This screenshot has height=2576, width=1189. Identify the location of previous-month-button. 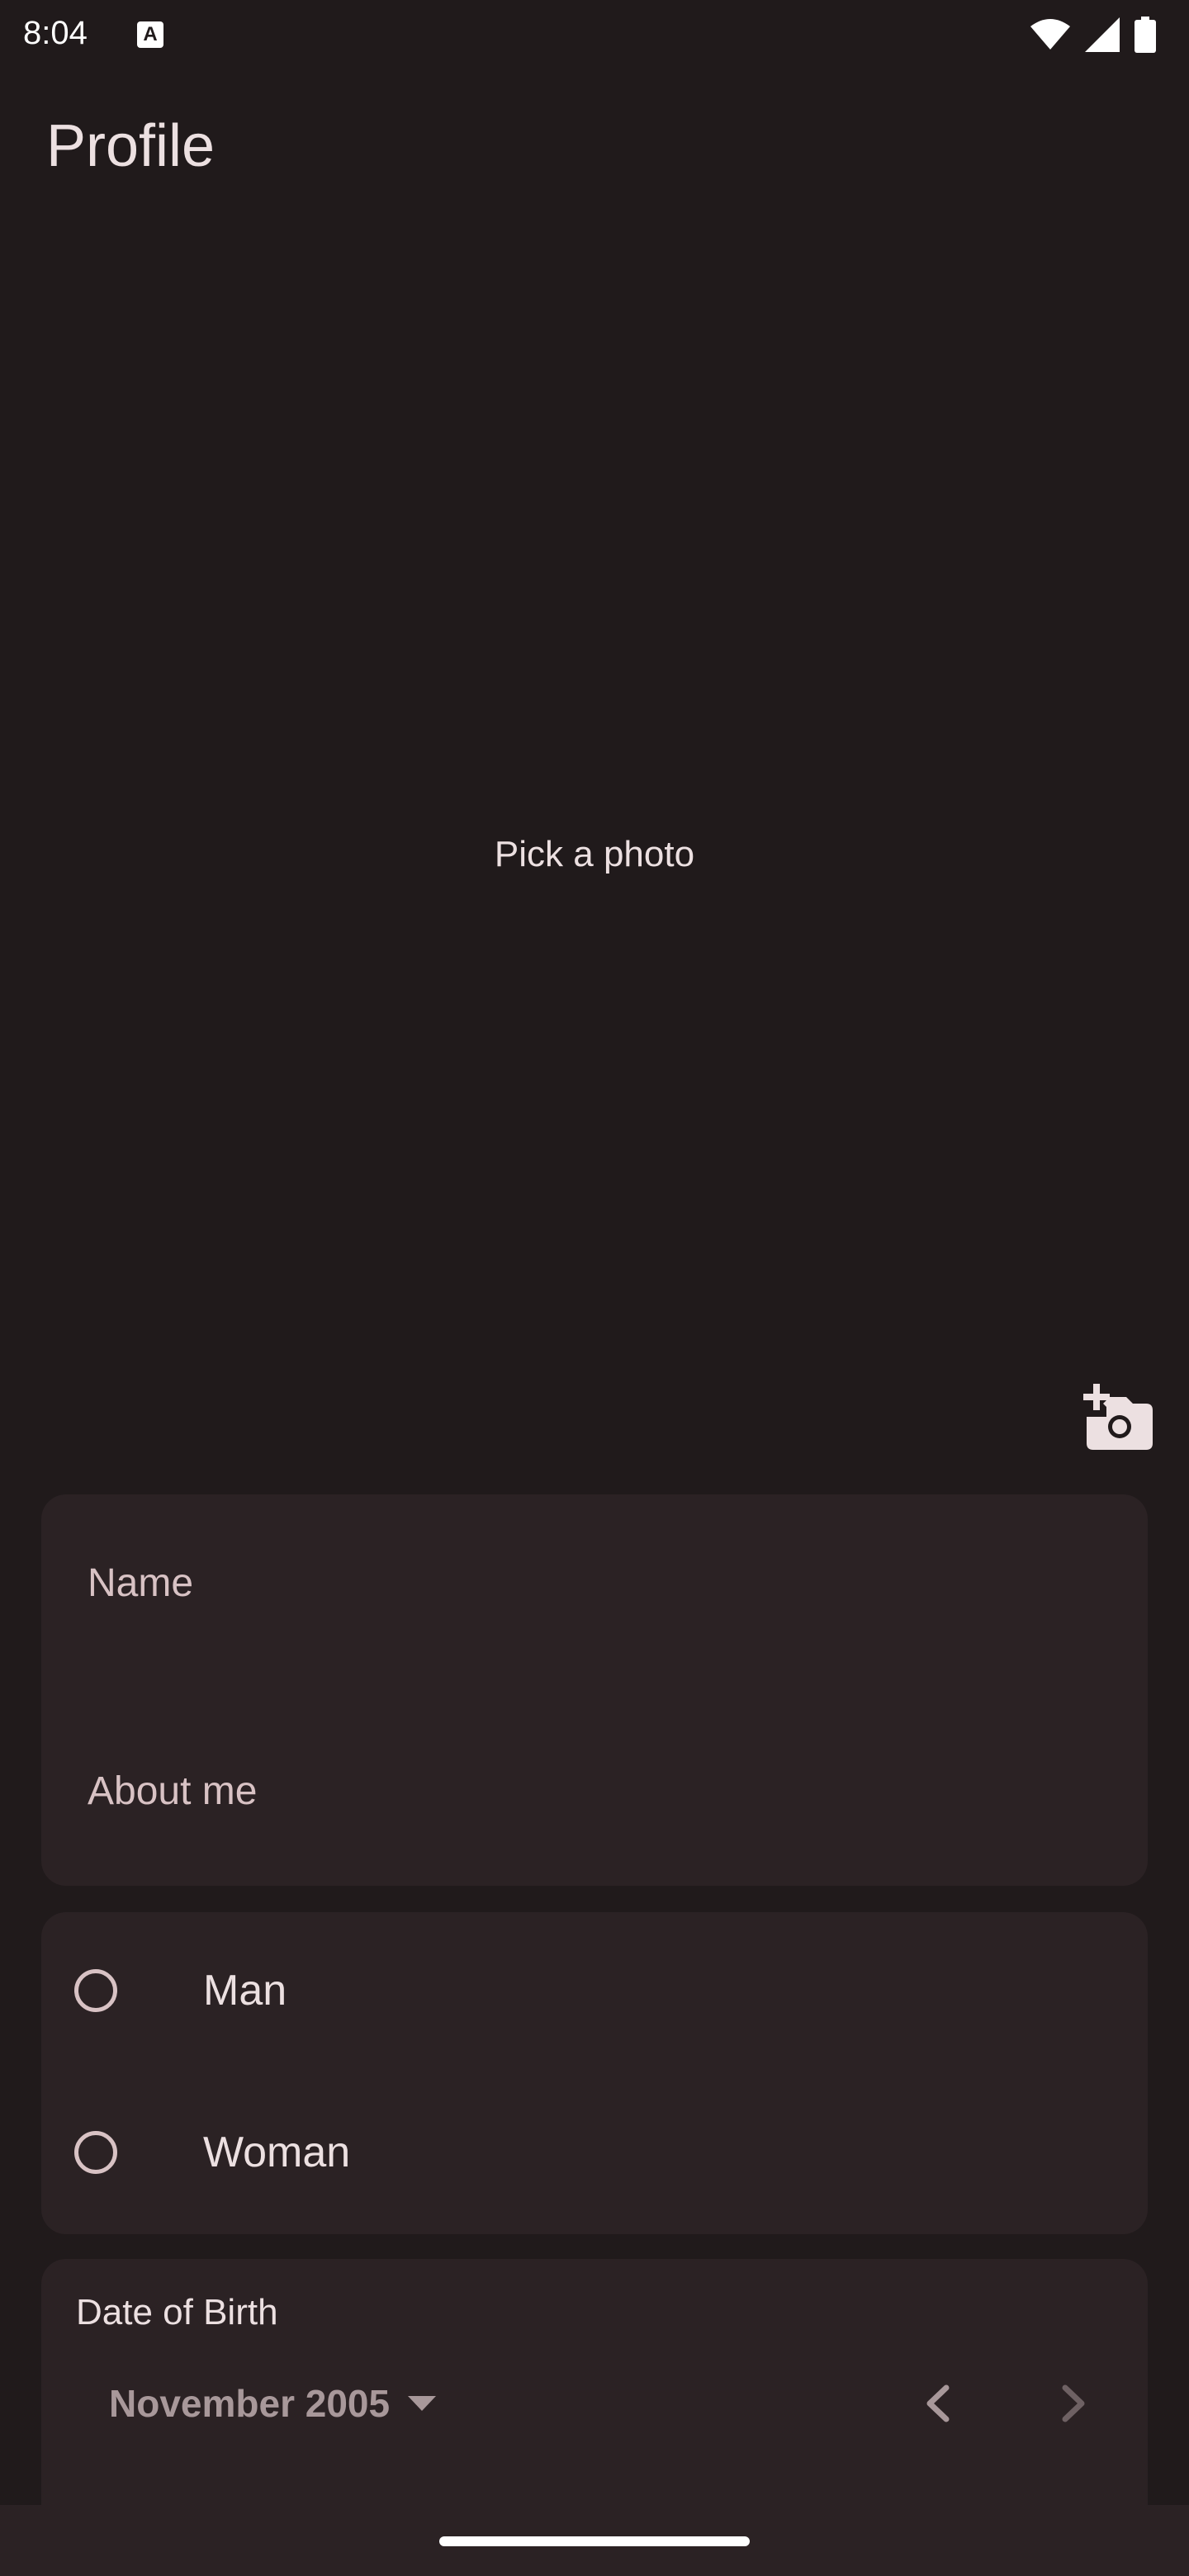
(937, 2403).